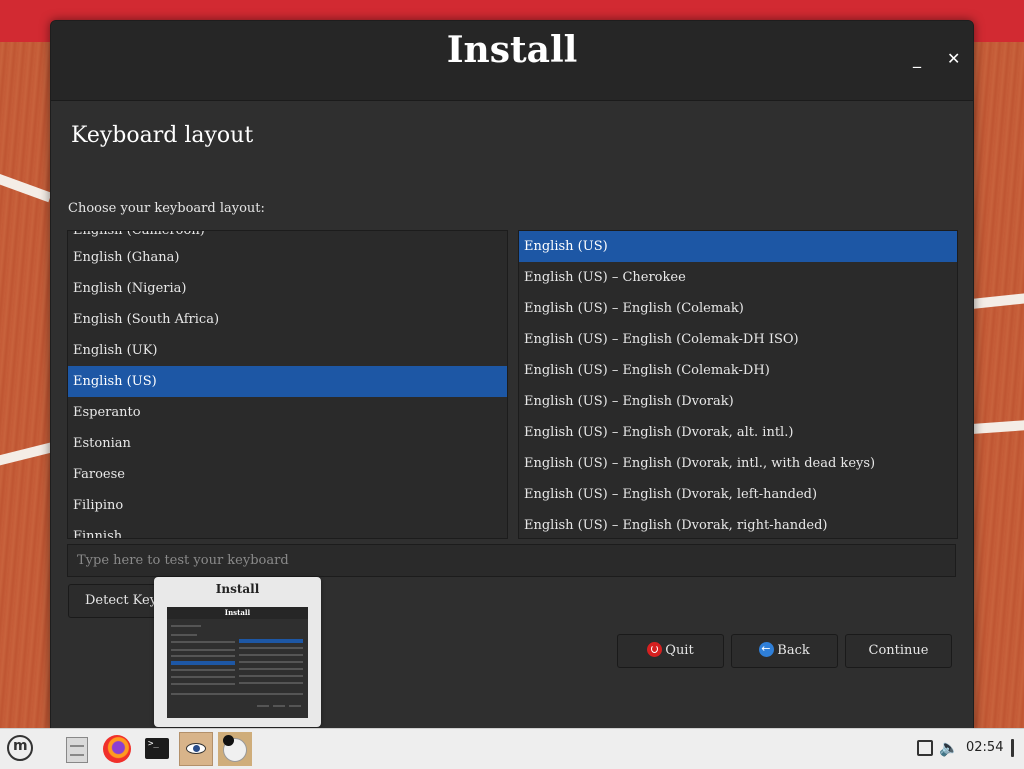  What do you see at coordinates (738, 277) in the screenshot?
I see `variant-list-item: English (US) – Cherokee` at bounding box center [738, 277].